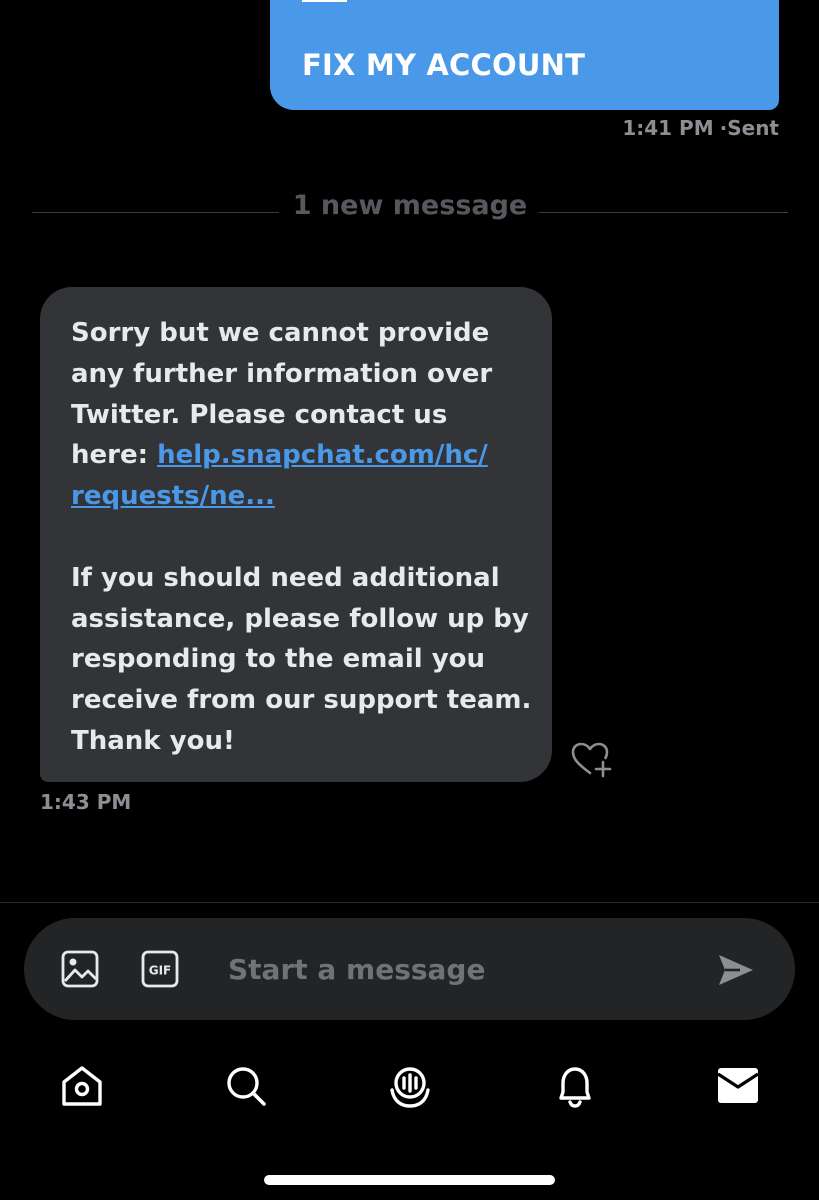 Image resolution: width=819 pixels, height=1200 pixels. I want to click on heart-plus-icon, so click(591, 760).